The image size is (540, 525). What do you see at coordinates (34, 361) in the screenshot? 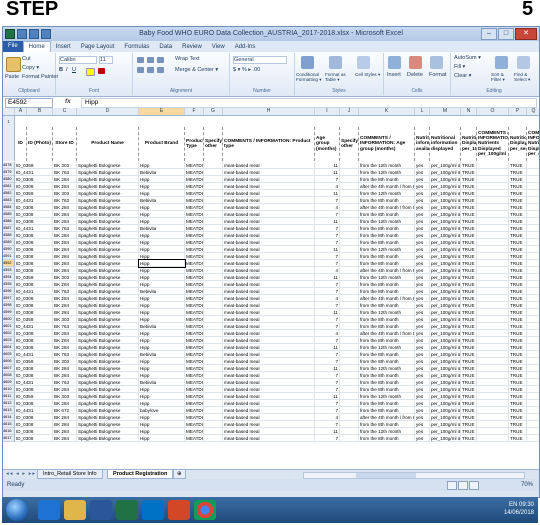
I see `cell-a: ID_0359` at bounding box center [34, 361].